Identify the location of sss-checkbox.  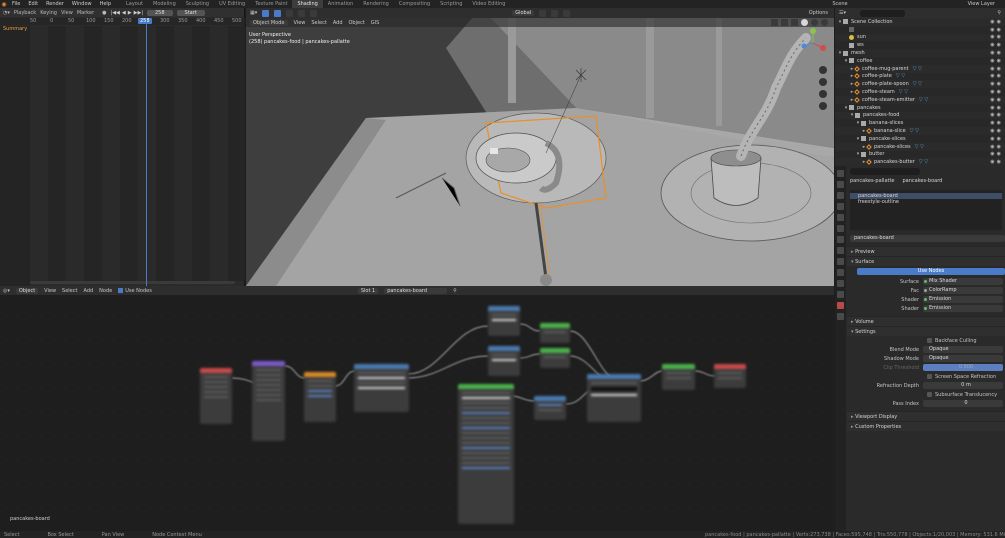
(929, 394).